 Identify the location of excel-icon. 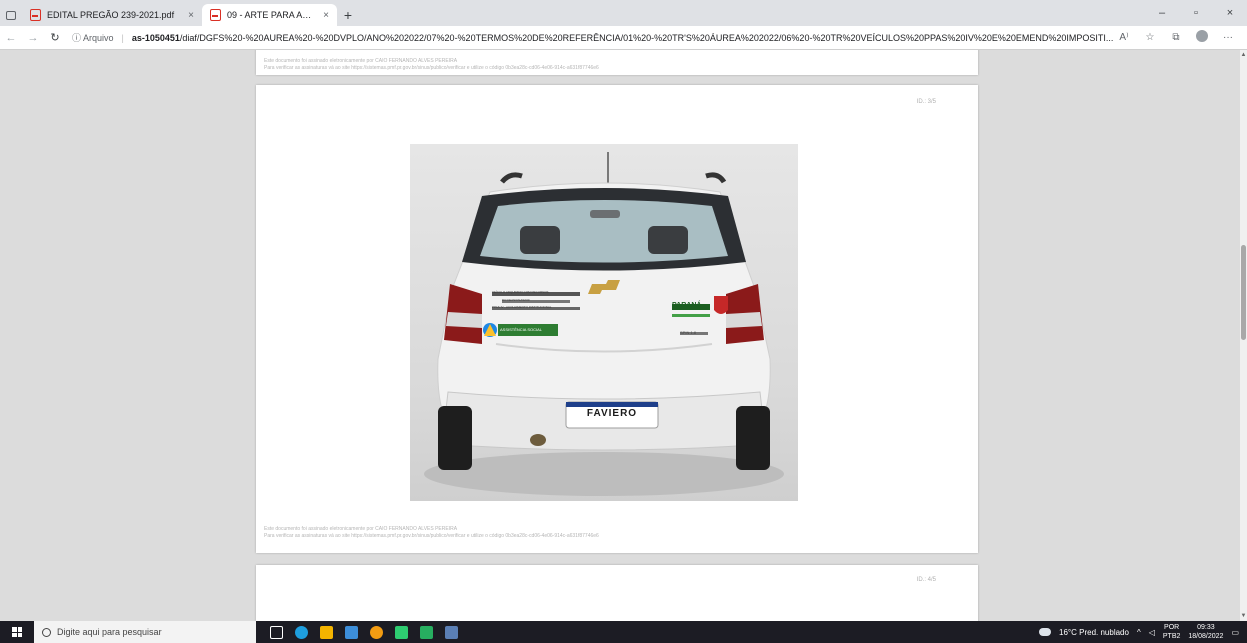
(426, 632).